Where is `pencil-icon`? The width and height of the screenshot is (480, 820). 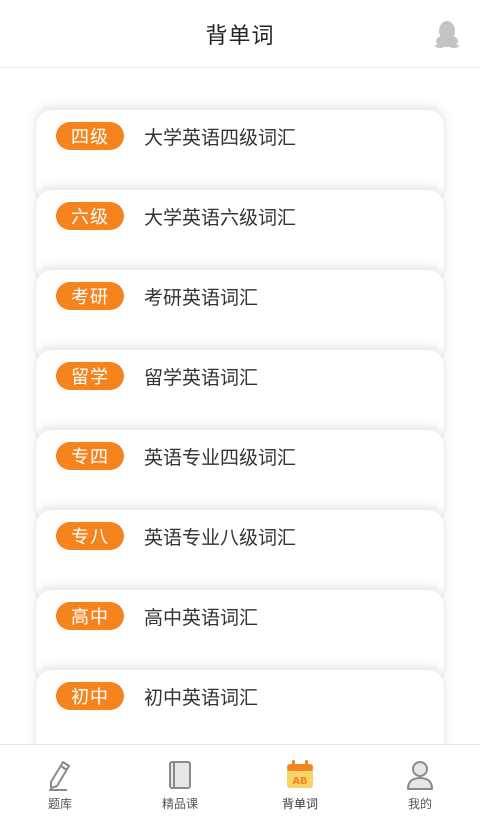
pencil-icon is located at coordinates (59, 776).